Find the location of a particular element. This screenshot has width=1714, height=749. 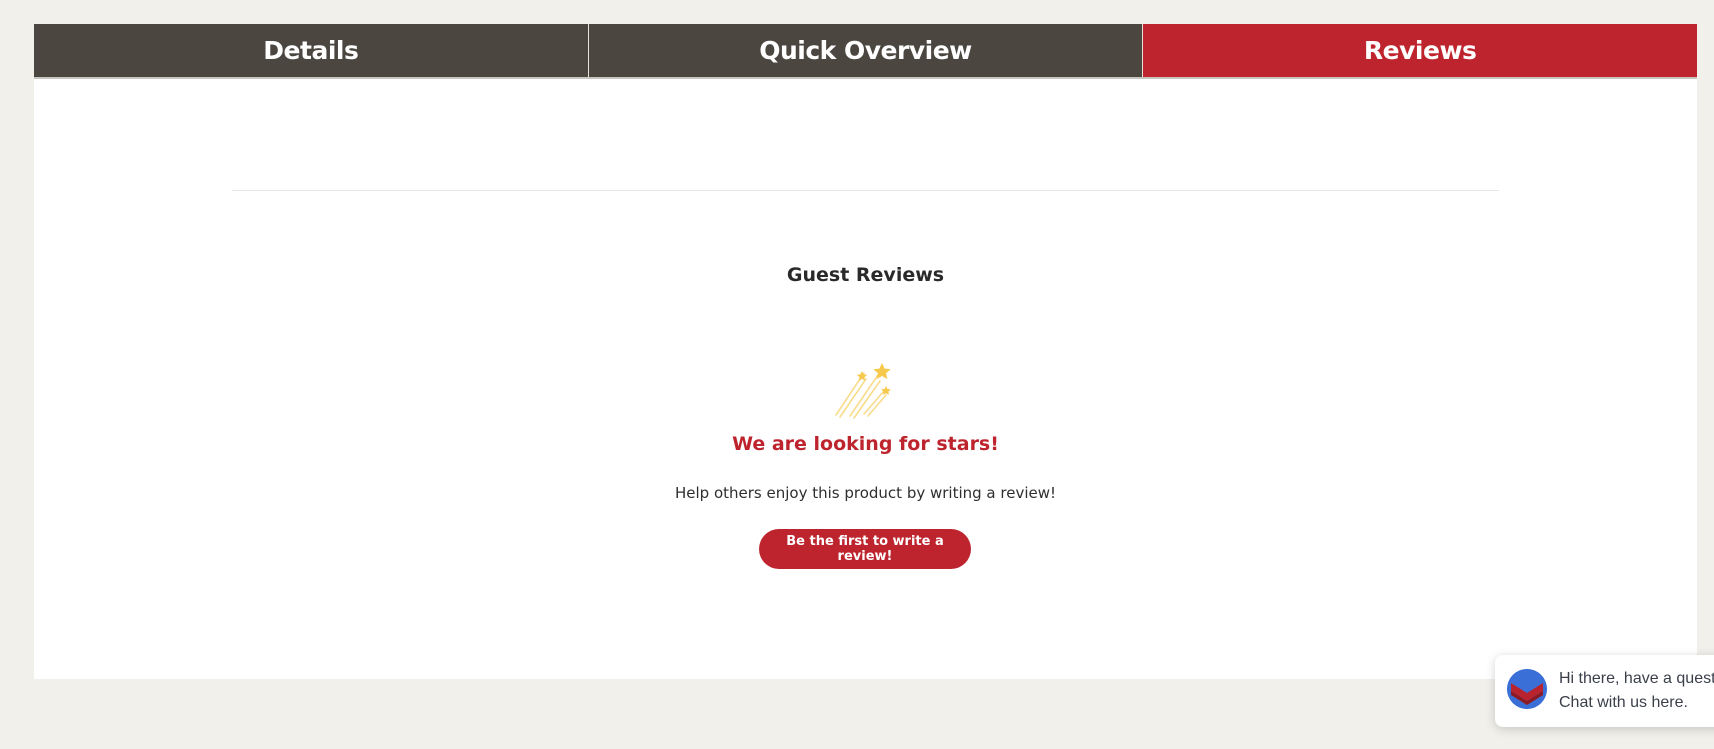

tab-quick-overview: Quick Overview is located at coordinates (865, 50).